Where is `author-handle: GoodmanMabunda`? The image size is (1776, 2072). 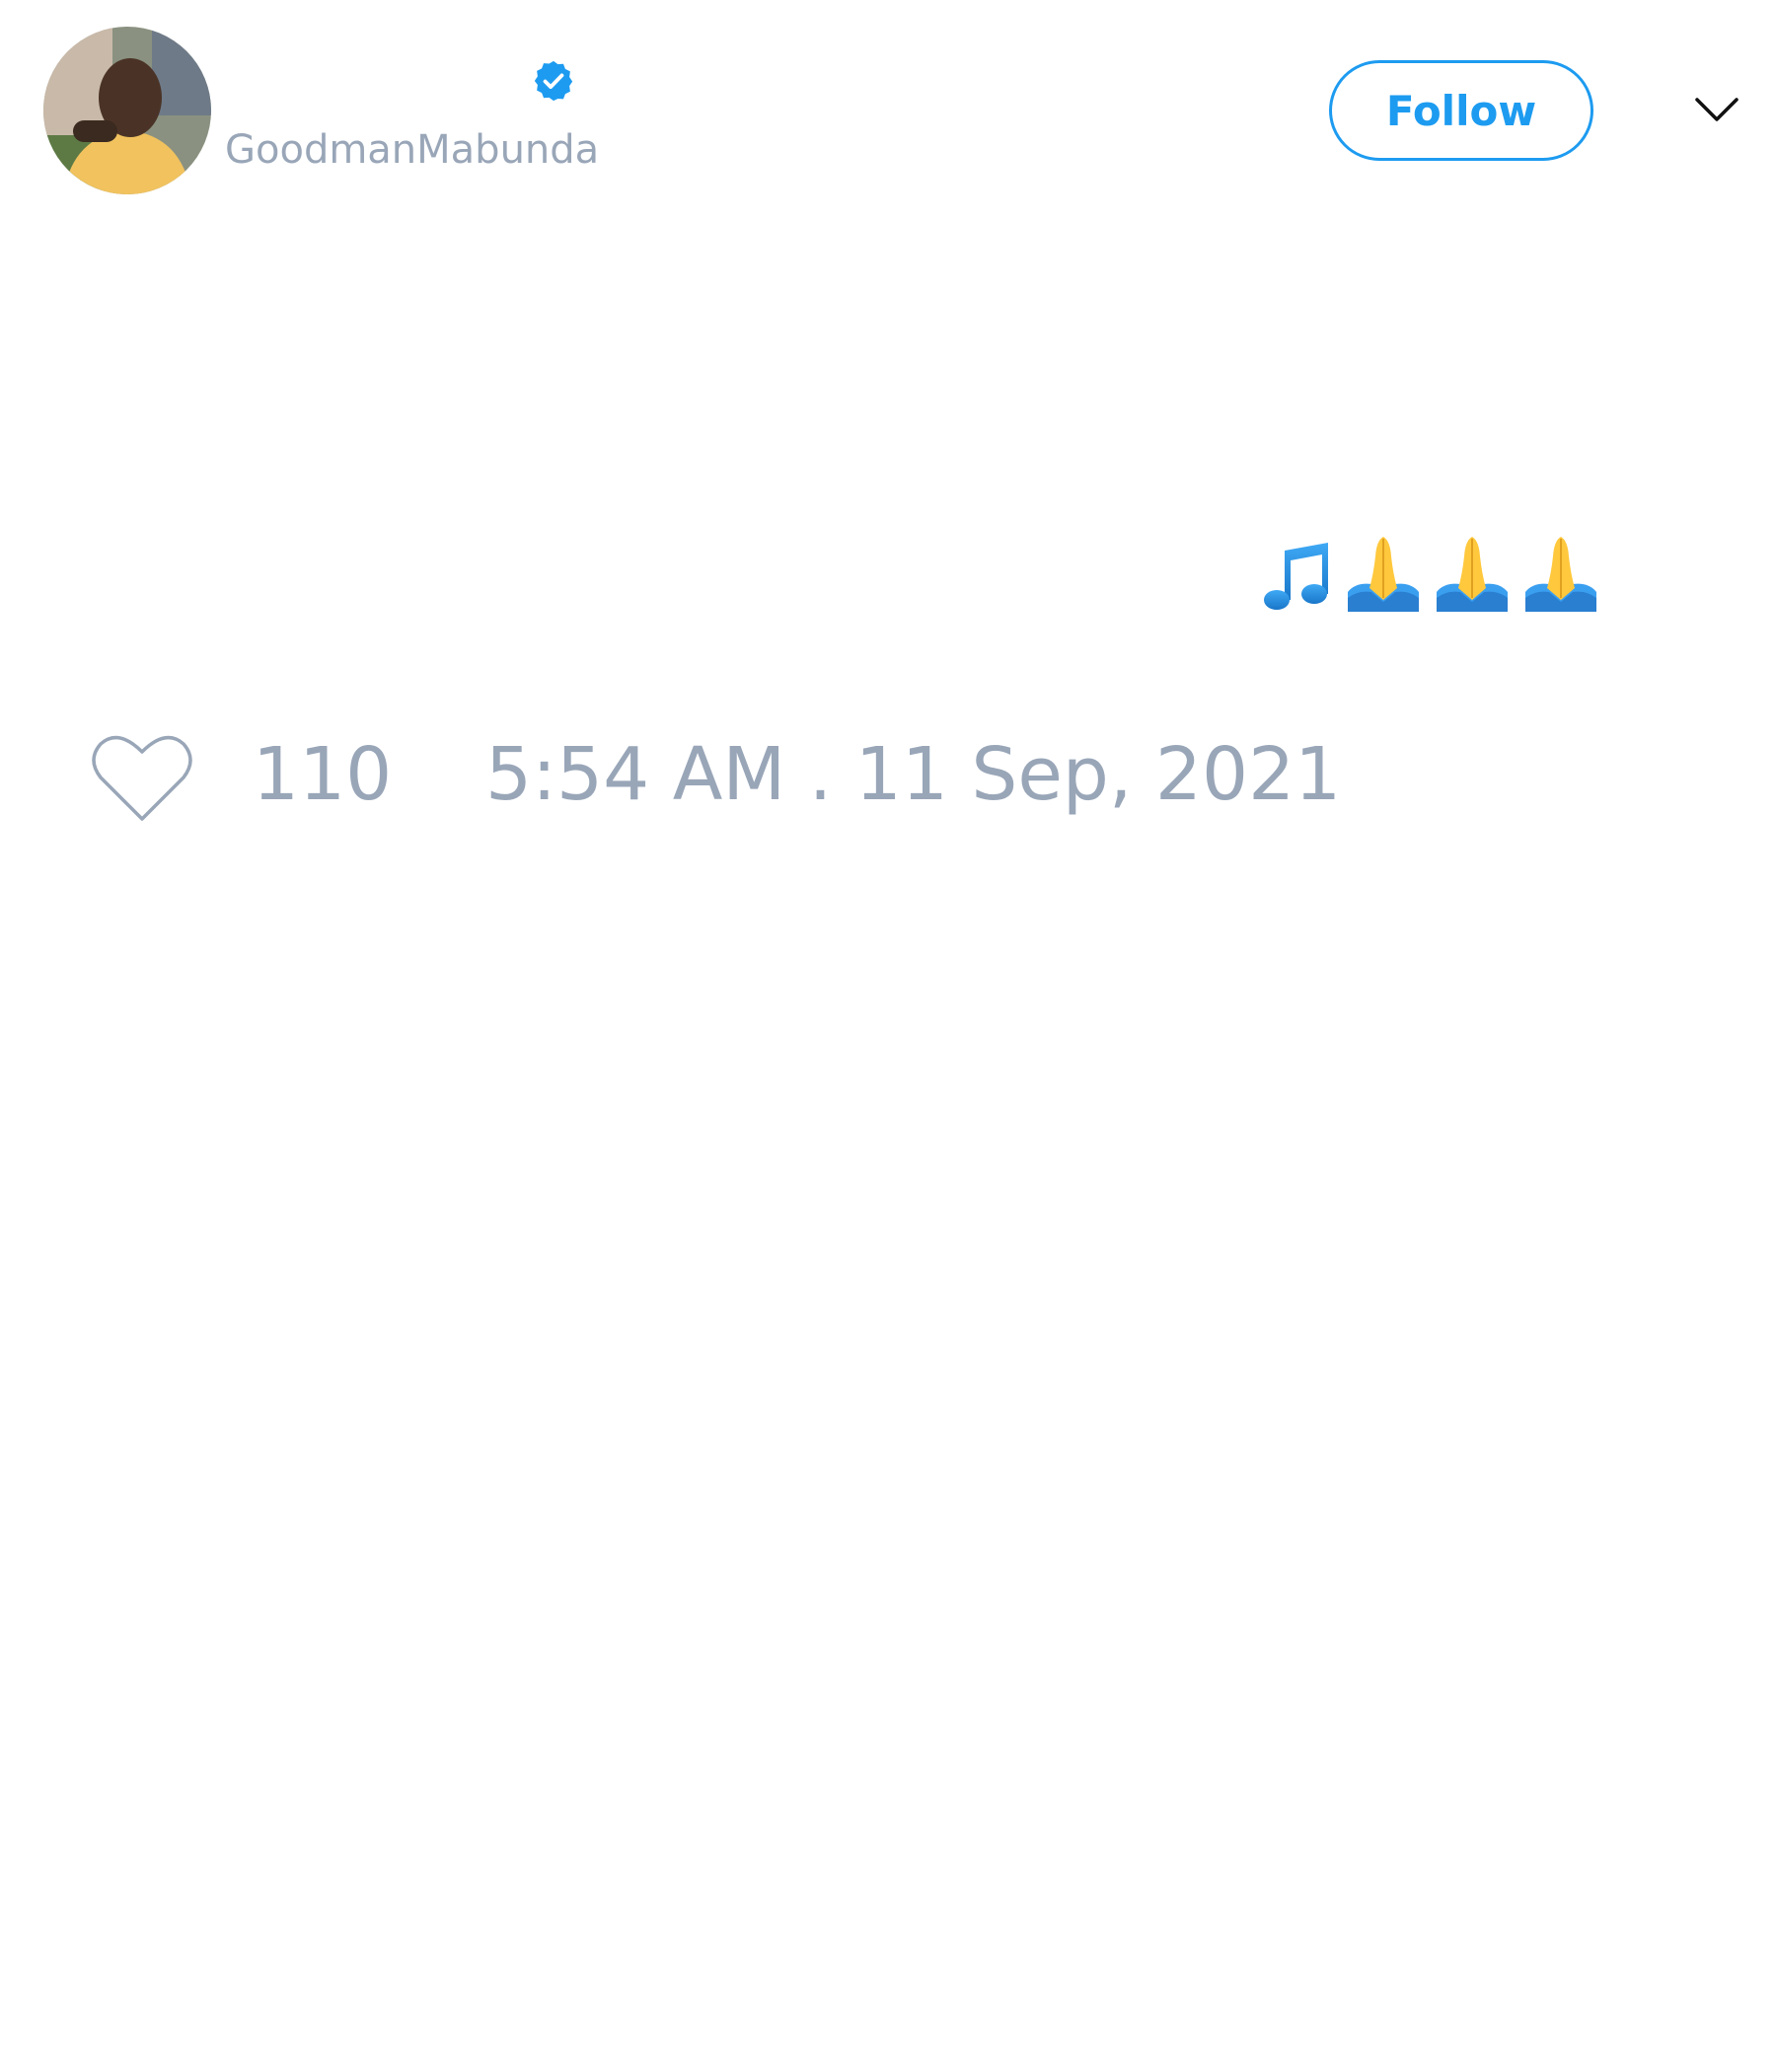
author-handle: GoodmanMabunda is located at coordinates (412, 150).